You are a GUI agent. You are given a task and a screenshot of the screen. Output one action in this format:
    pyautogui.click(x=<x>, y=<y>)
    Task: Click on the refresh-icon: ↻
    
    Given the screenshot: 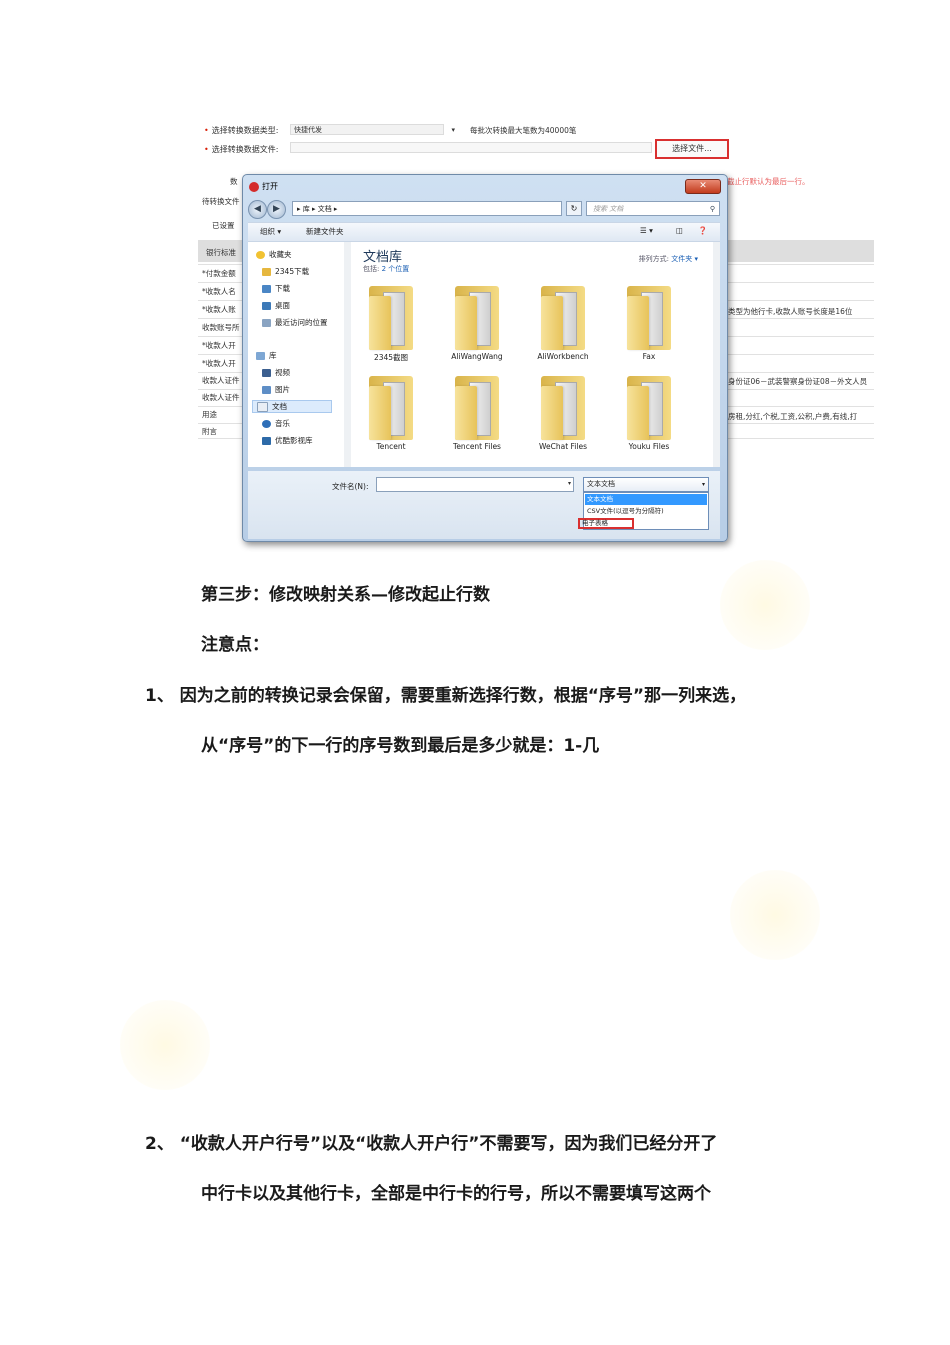 What is the action you would take?
    pyautogui.click(x=574, y=208)
    